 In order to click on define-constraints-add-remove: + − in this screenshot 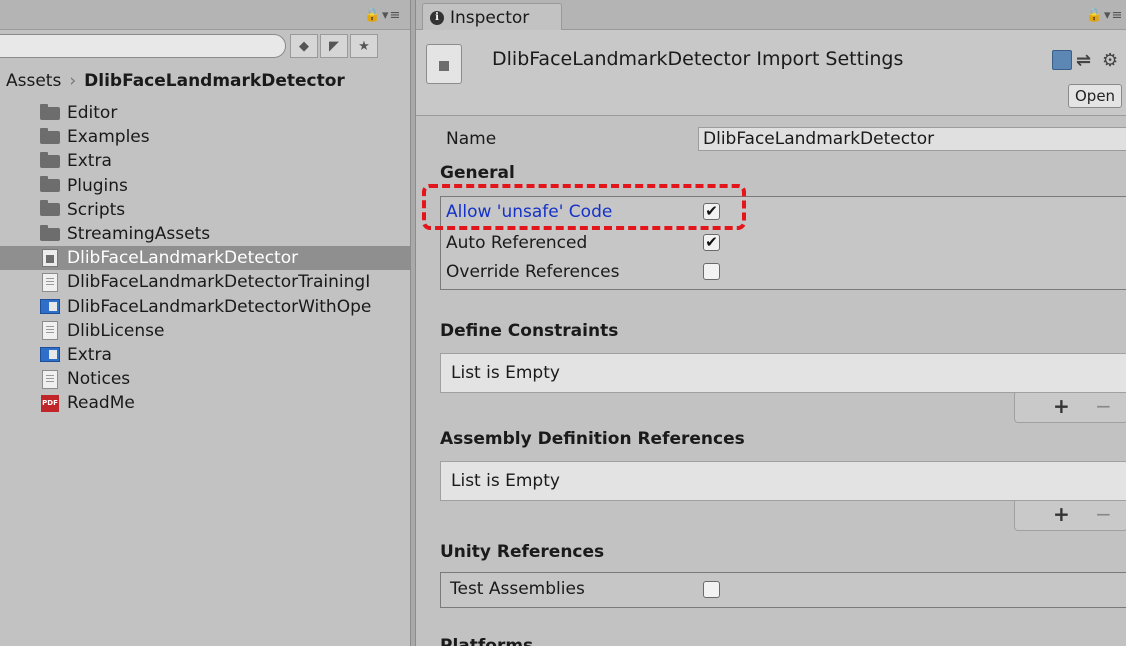, I will do `click(1070, 408)`.